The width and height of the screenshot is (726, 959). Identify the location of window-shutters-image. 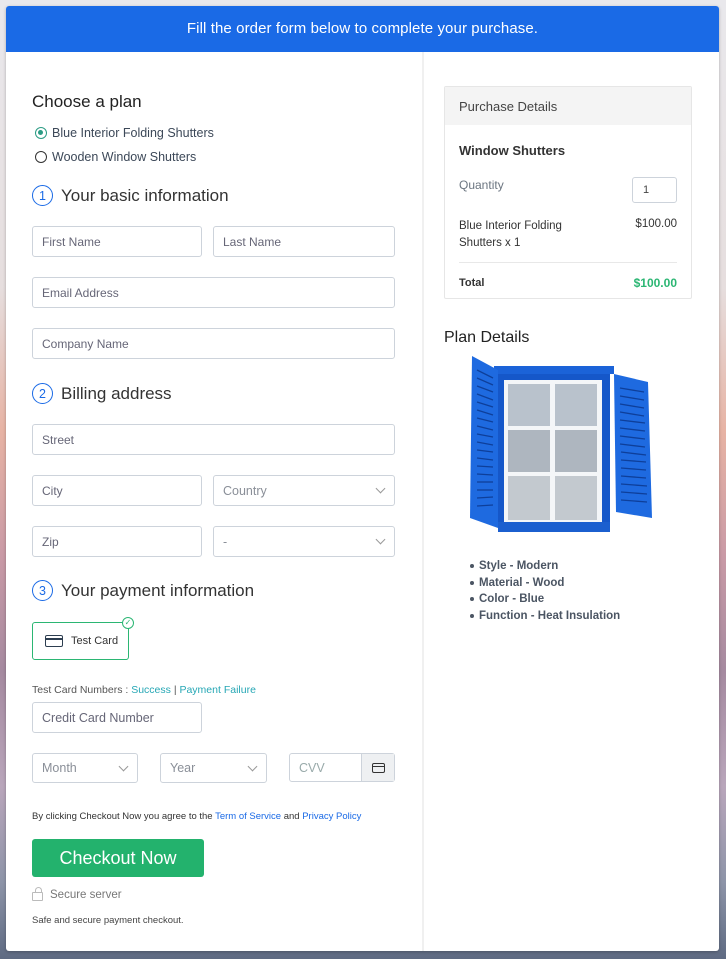
(561, 444).